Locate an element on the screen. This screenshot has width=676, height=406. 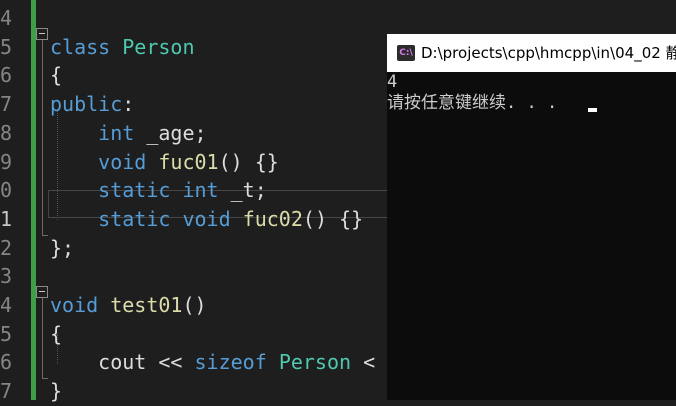
code-line: void fuc01() {} is located at coordinates (164, 162).